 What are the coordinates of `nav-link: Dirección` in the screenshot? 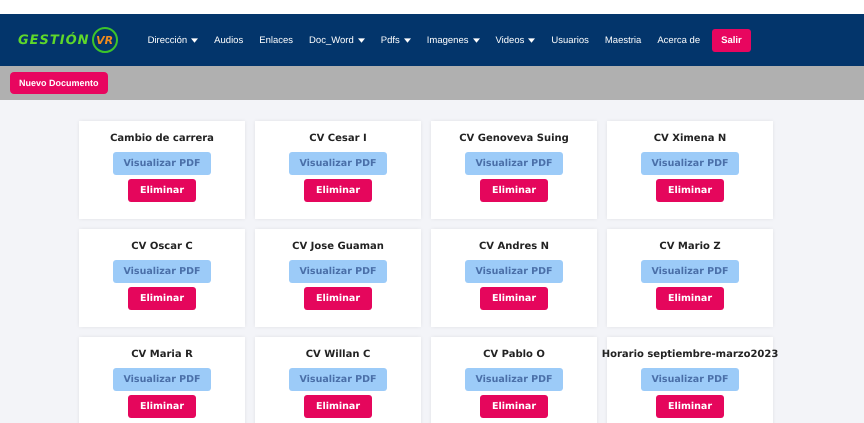 It's located at (173, 40).